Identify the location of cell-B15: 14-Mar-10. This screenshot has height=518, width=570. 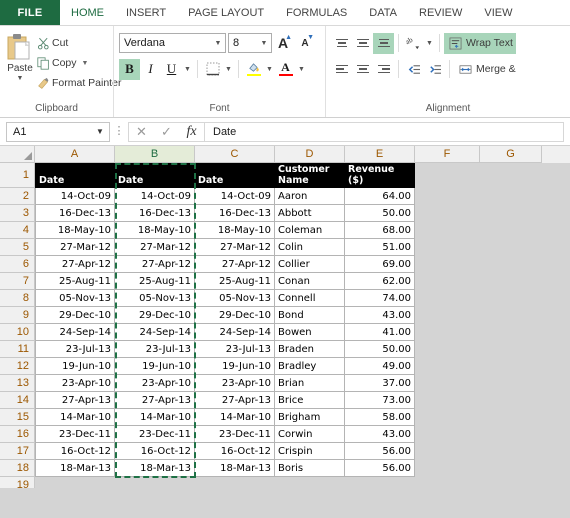
(155, 417).